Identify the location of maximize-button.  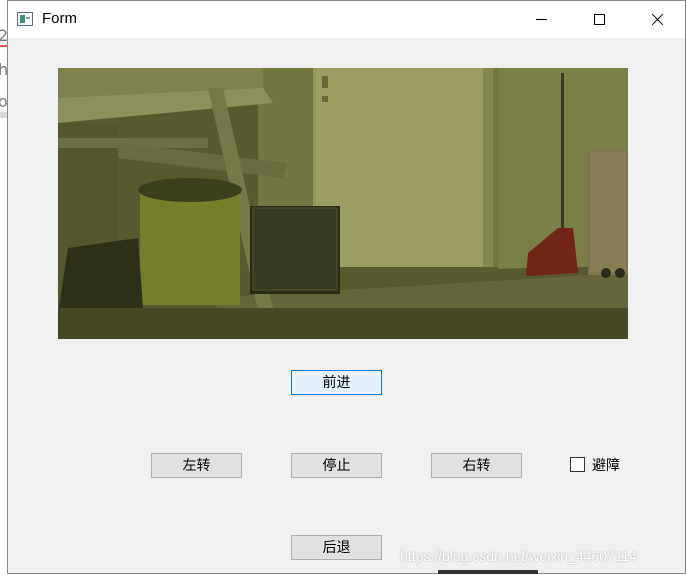
(599, 19).